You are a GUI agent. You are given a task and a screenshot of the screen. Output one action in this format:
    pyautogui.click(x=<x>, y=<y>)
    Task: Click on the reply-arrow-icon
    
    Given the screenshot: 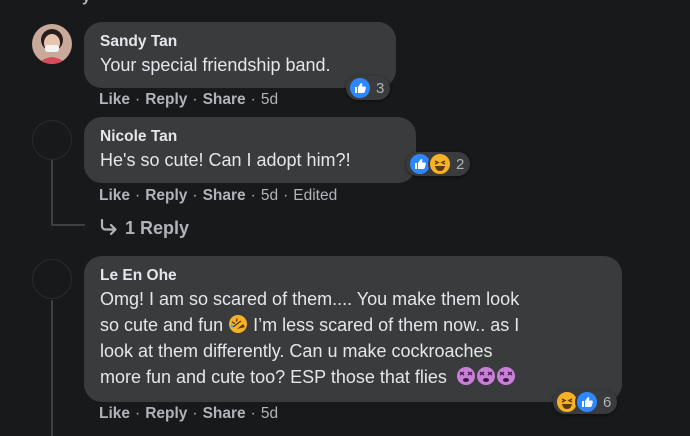 What is the action you would take?
    pyautogui.click(x=108, y=227)
    